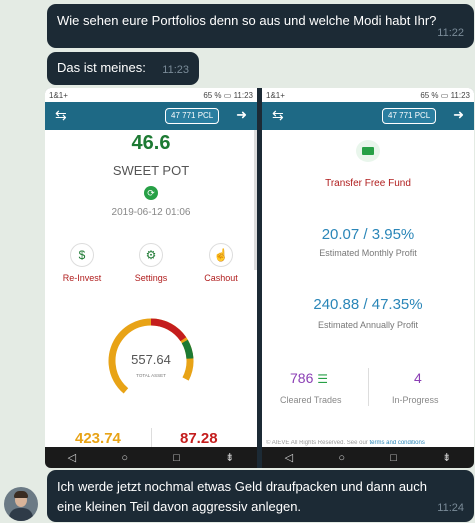 This screenshot has width=475, height=523. What do you see at coordinates (221, 255) in the screenshot?
I see `hand-pointer-icon: ☝` at bounding box center [221, 255].